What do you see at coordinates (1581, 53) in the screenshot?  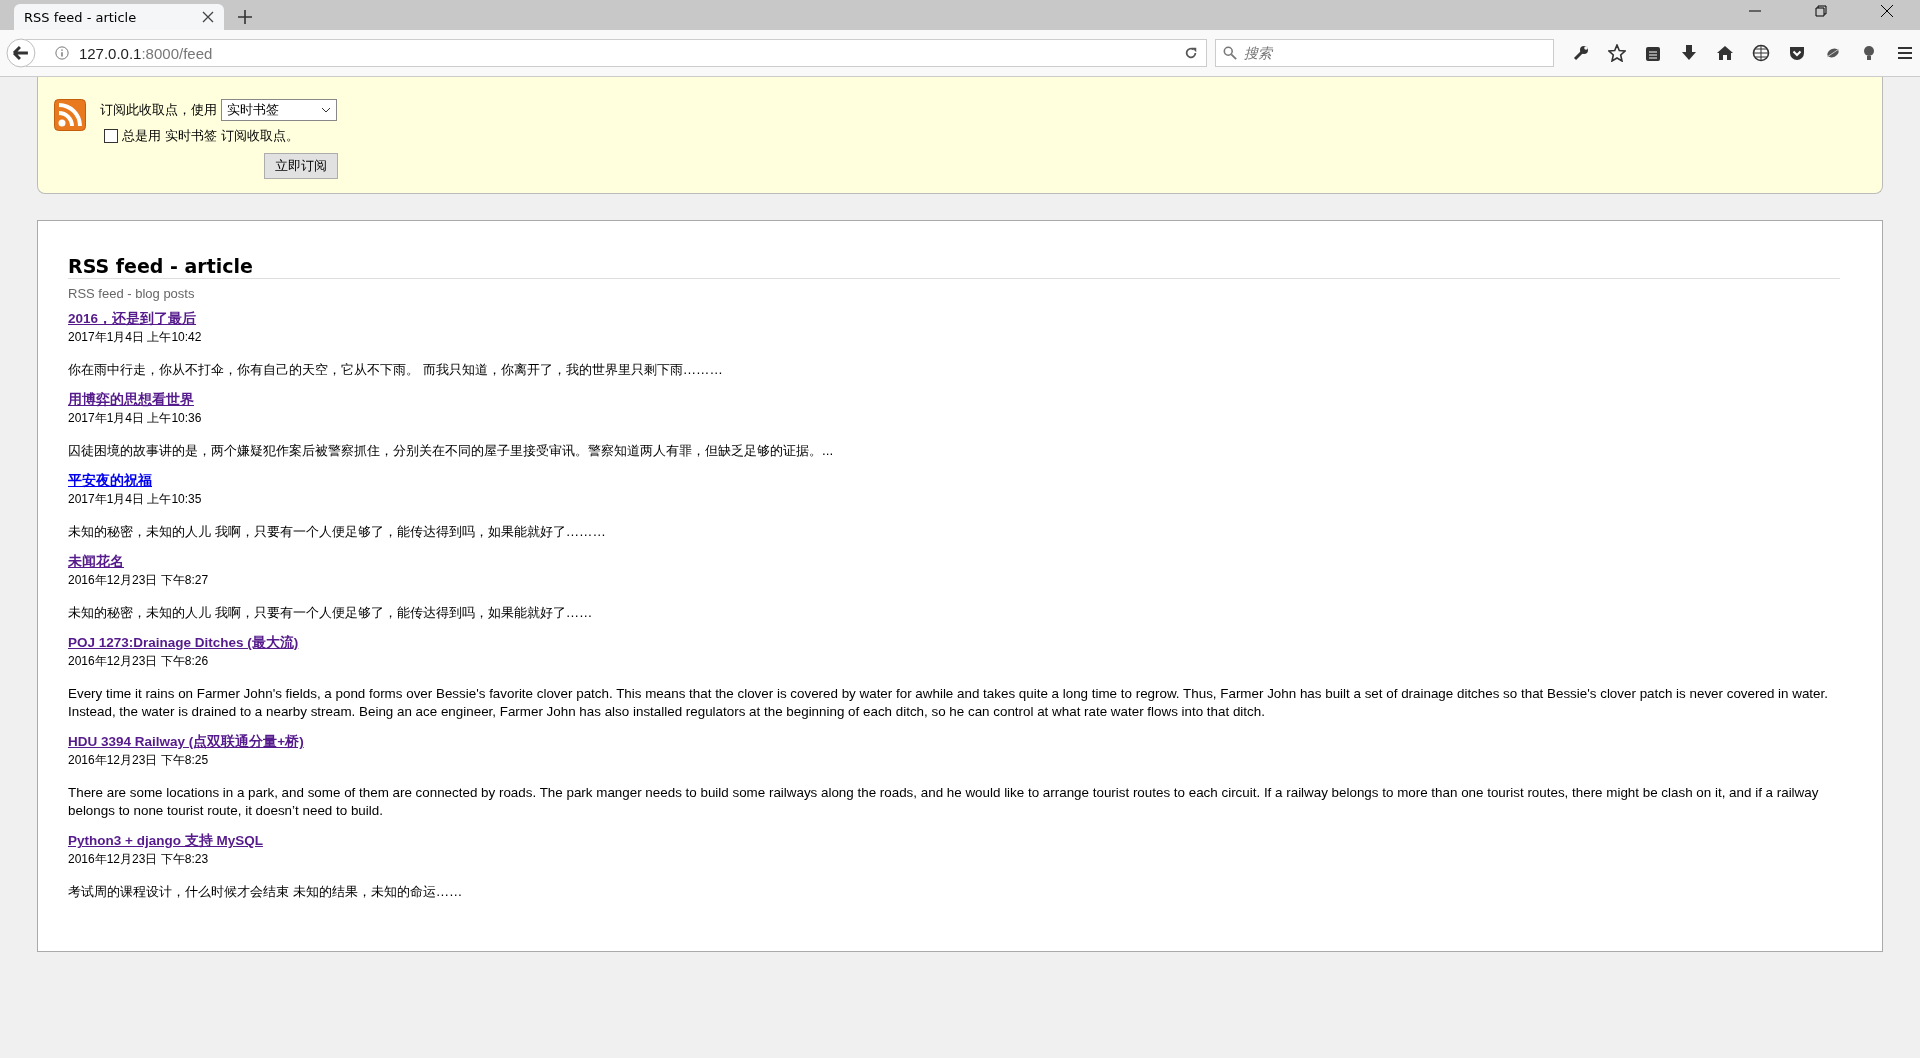 I see `wrench-icon` at bounding box center [1581, 53].